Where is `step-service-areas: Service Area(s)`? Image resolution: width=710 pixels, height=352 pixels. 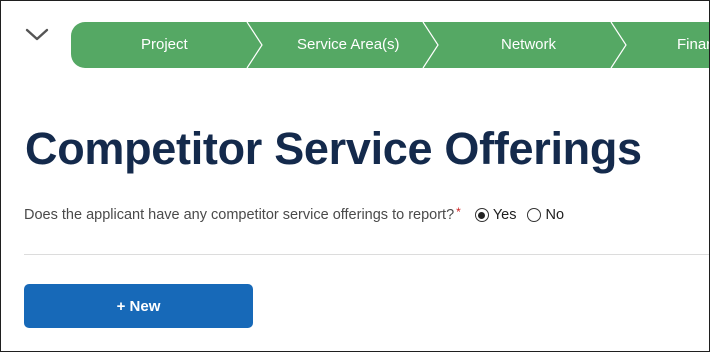 step-service-areas: Service Area(s) is located at coordinates (348, 45).